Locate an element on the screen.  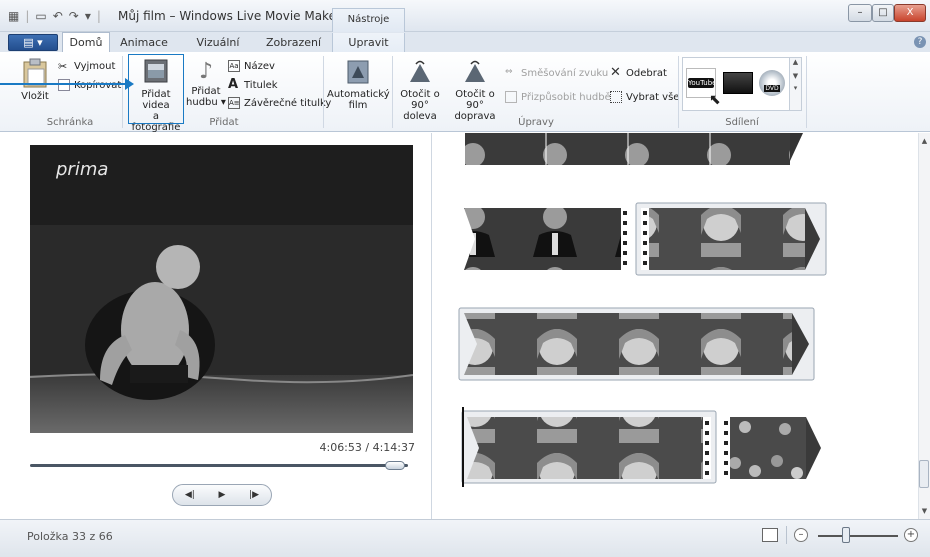
caption-button: A Titulek is located at coordinates (253, 84).